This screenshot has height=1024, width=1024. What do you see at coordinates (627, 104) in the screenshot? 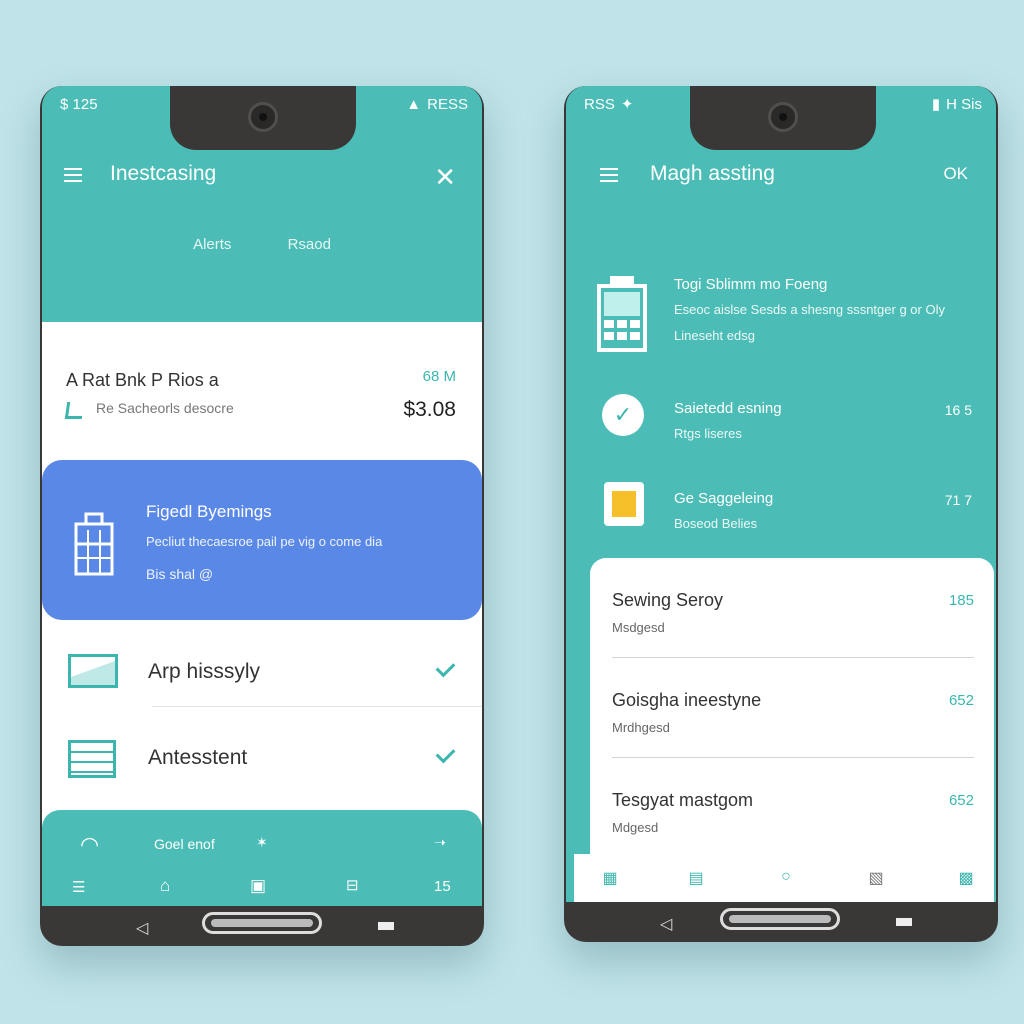
I see `bluetooth-icon: ✦` at bounding box center [627, 104].